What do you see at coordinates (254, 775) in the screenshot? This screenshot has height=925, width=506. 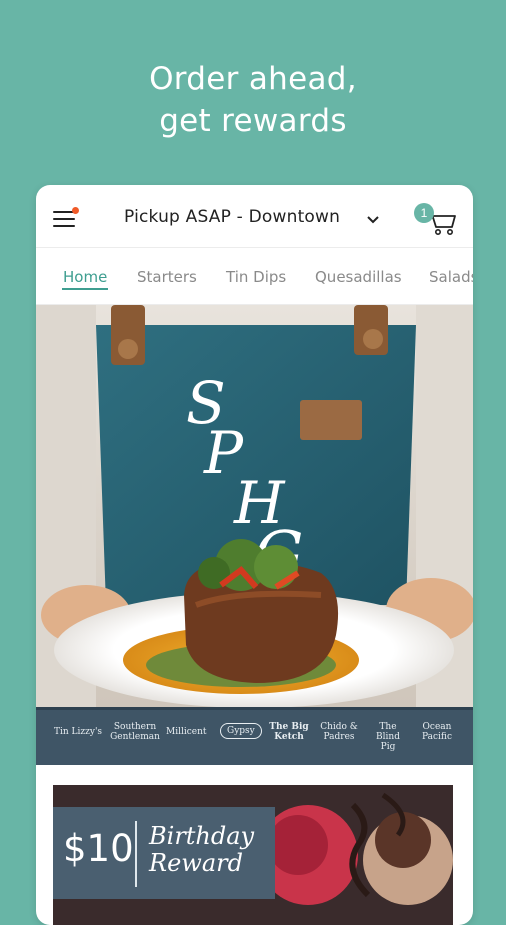 I see `content-spacer` at bounding box center [254, 775].